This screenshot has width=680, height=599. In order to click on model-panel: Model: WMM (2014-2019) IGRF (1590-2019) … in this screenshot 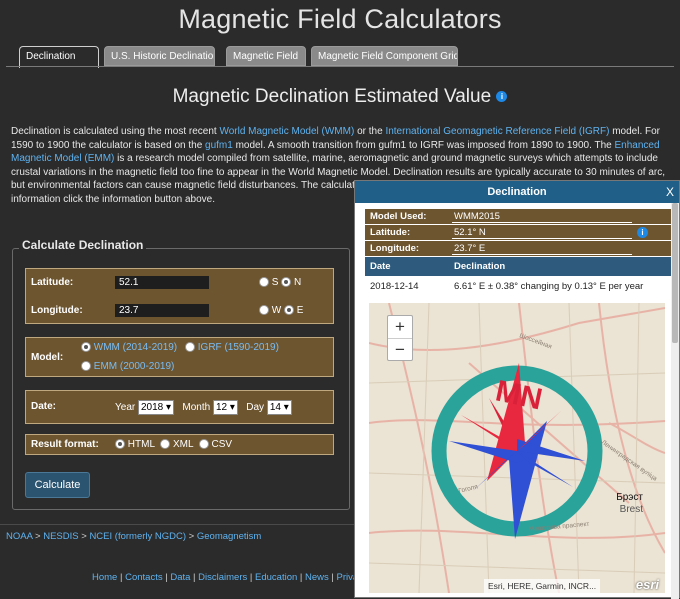, I will do `click(179, 357)`.